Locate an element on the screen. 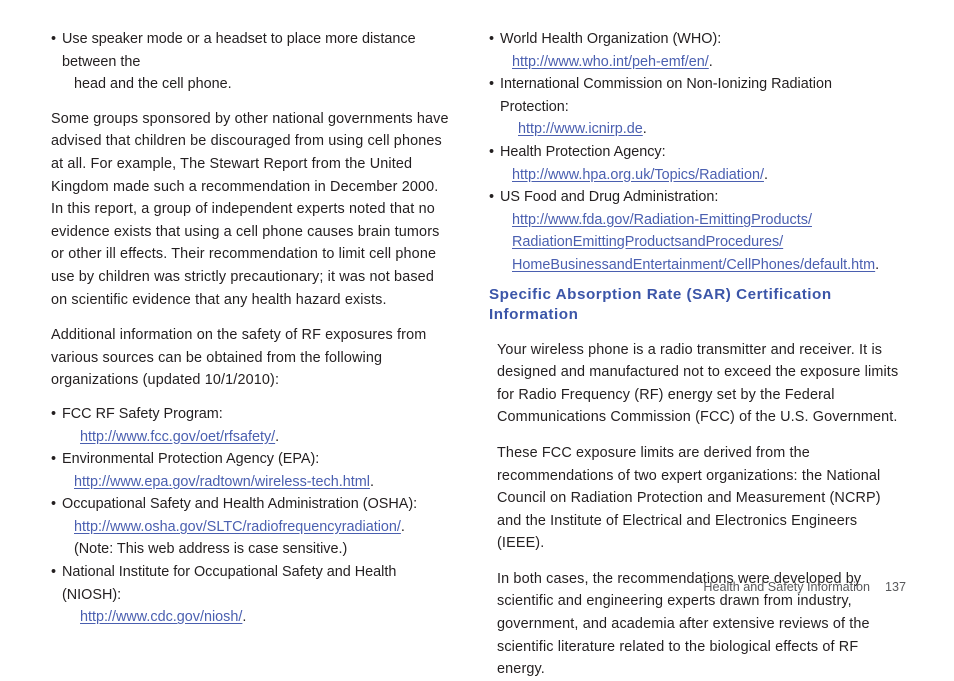  organization-url-line: http://www.icnirp.de. is located at coordinates (699, 129).